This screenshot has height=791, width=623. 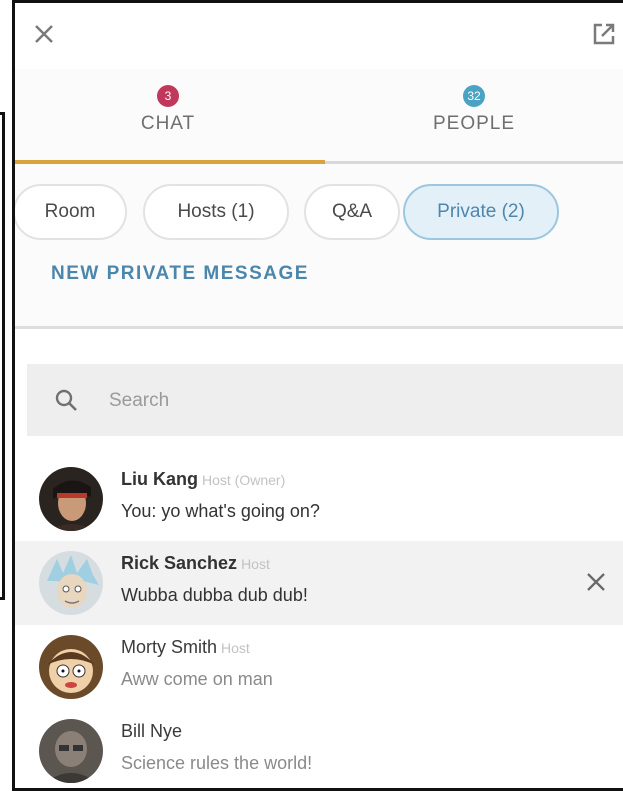 I want to click on window-edge-bracket, so click(x=2, y=356).